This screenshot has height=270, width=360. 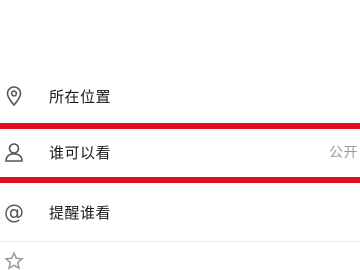 What do you see at coordinates (180, 241) in the screenshot?
I see `row-divider` at bounding box center [180, 241].